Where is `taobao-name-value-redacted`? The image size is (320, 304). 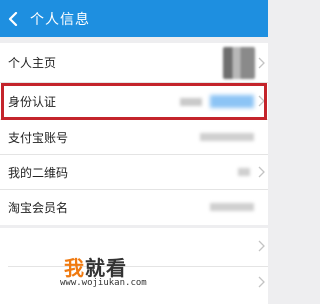
taobao-name-value-redacted is located at coordinates (232, 207).